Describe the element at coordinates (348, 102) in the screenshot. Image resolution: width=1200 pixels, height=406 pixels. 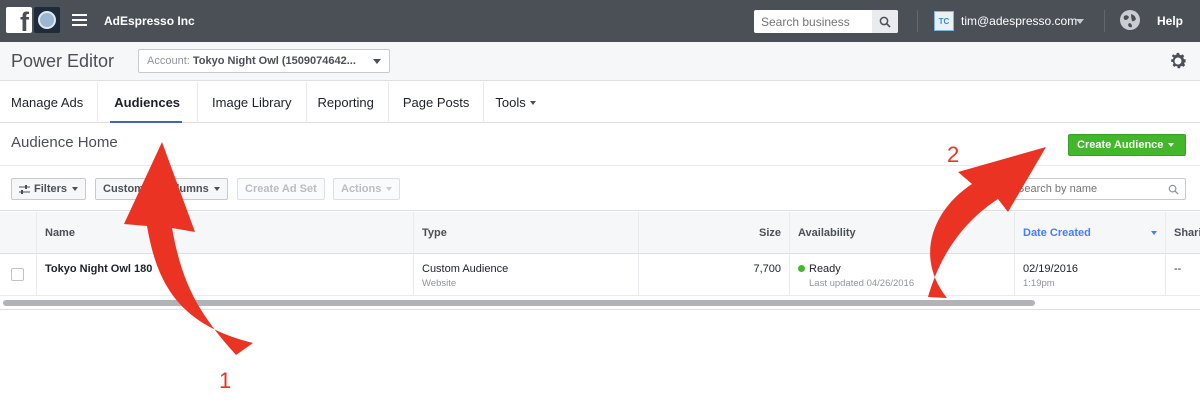
I see `tab-reporting: Reporting` at that location.